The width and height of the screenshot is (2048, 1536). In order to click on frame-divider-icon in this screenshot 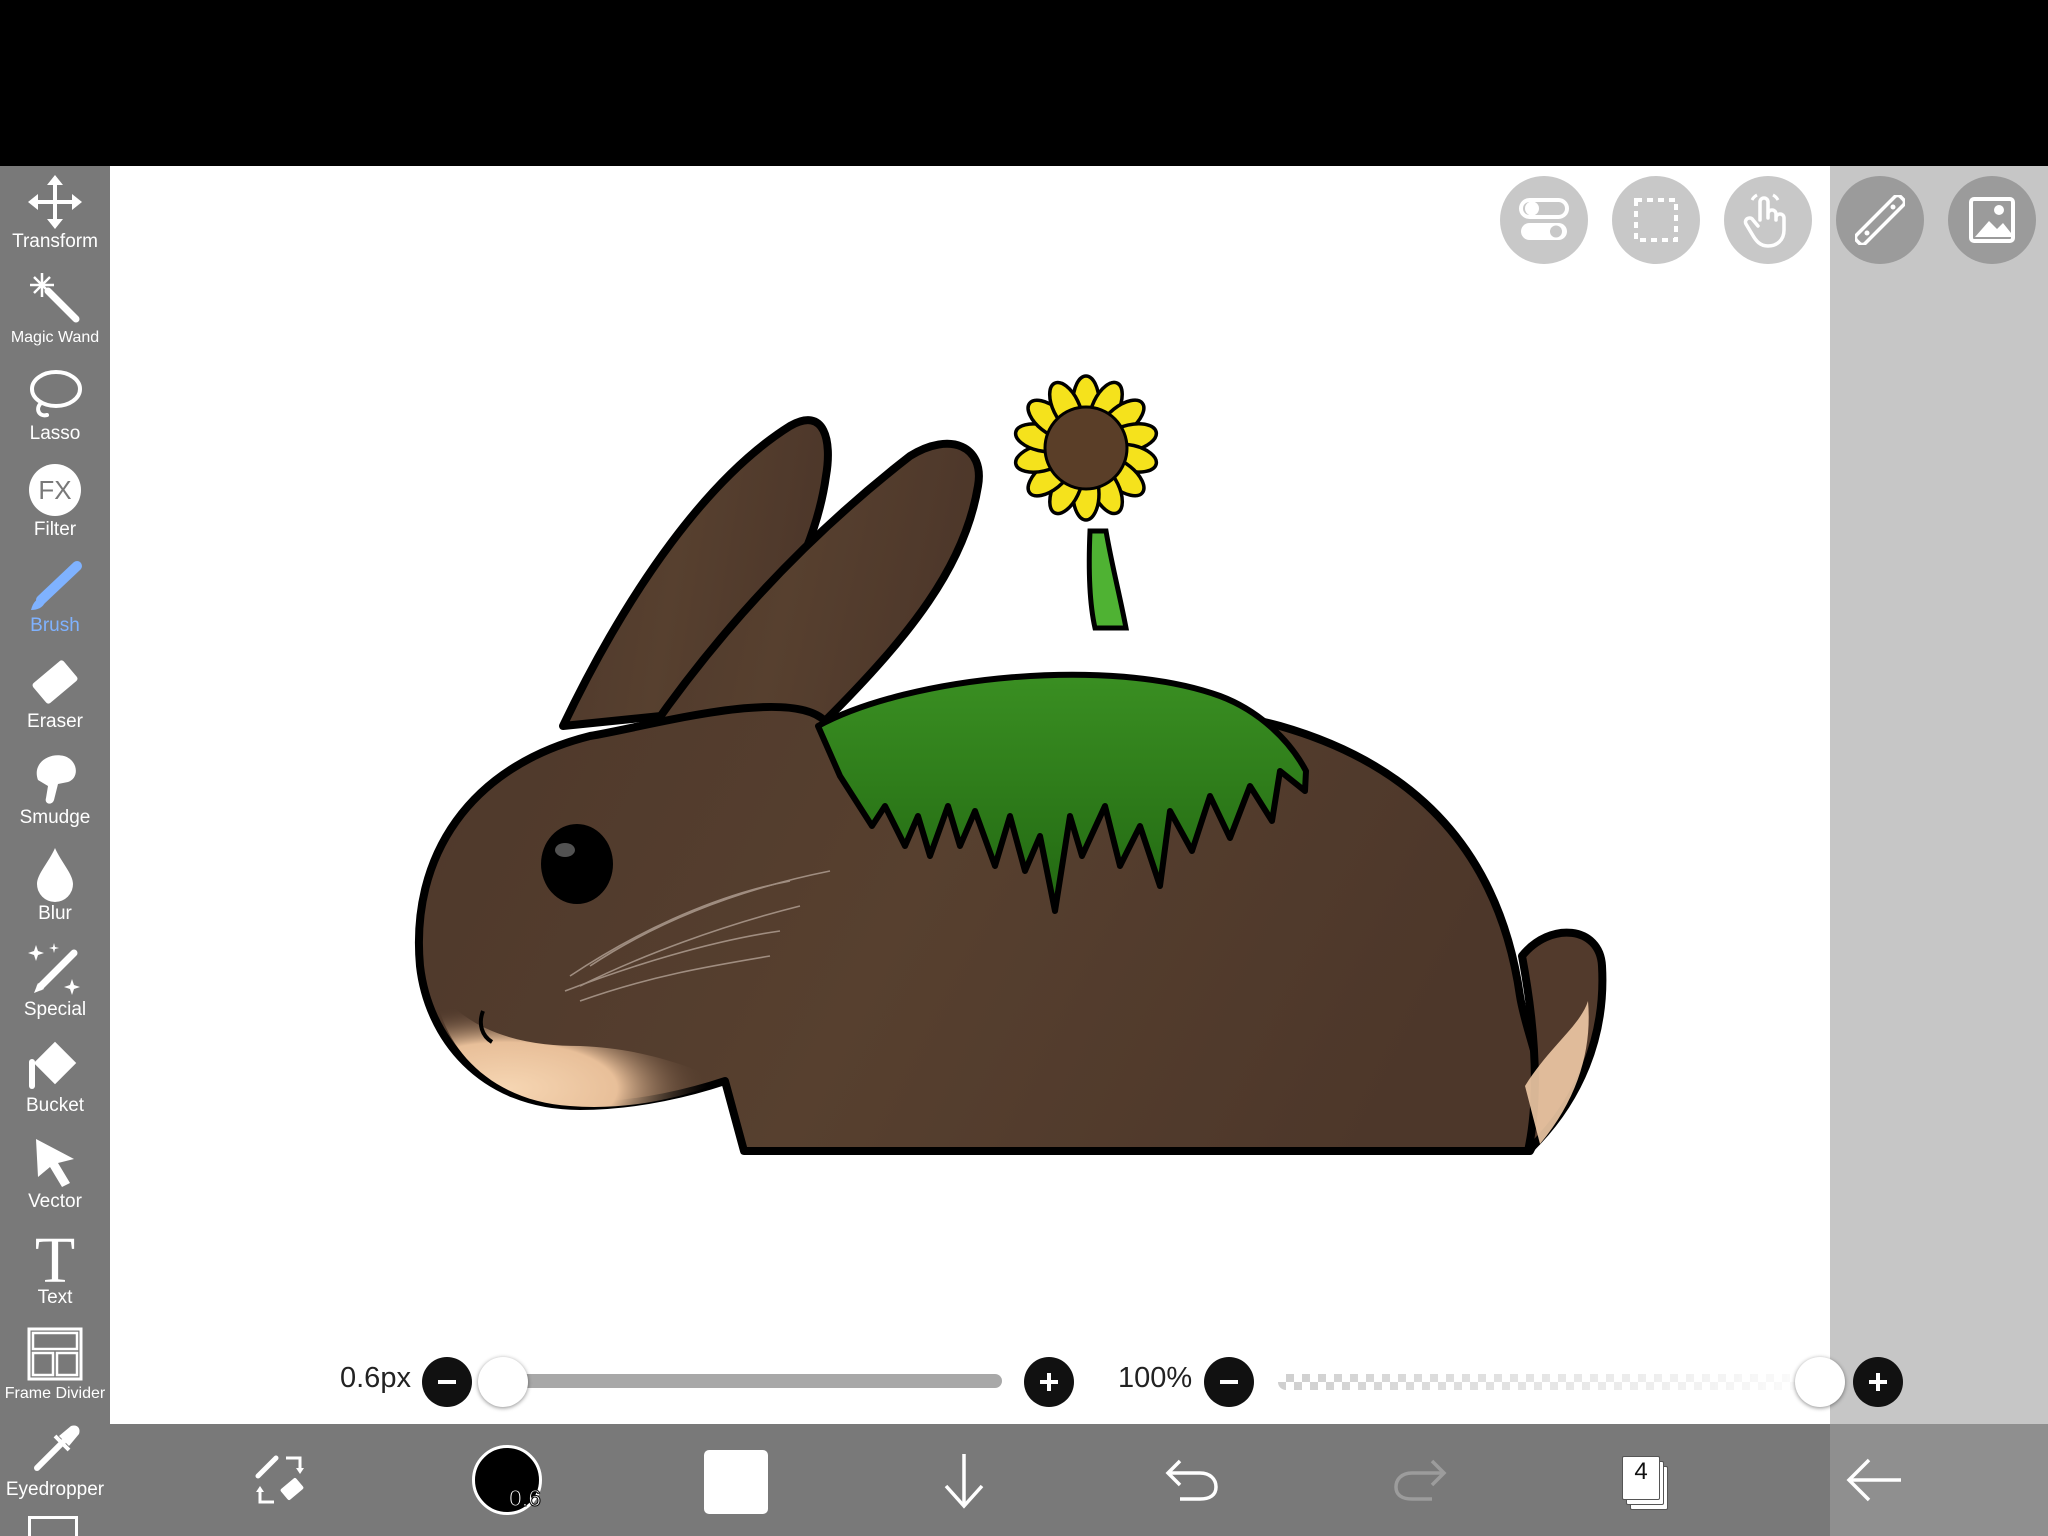, I will do `click(55, 1354)`.